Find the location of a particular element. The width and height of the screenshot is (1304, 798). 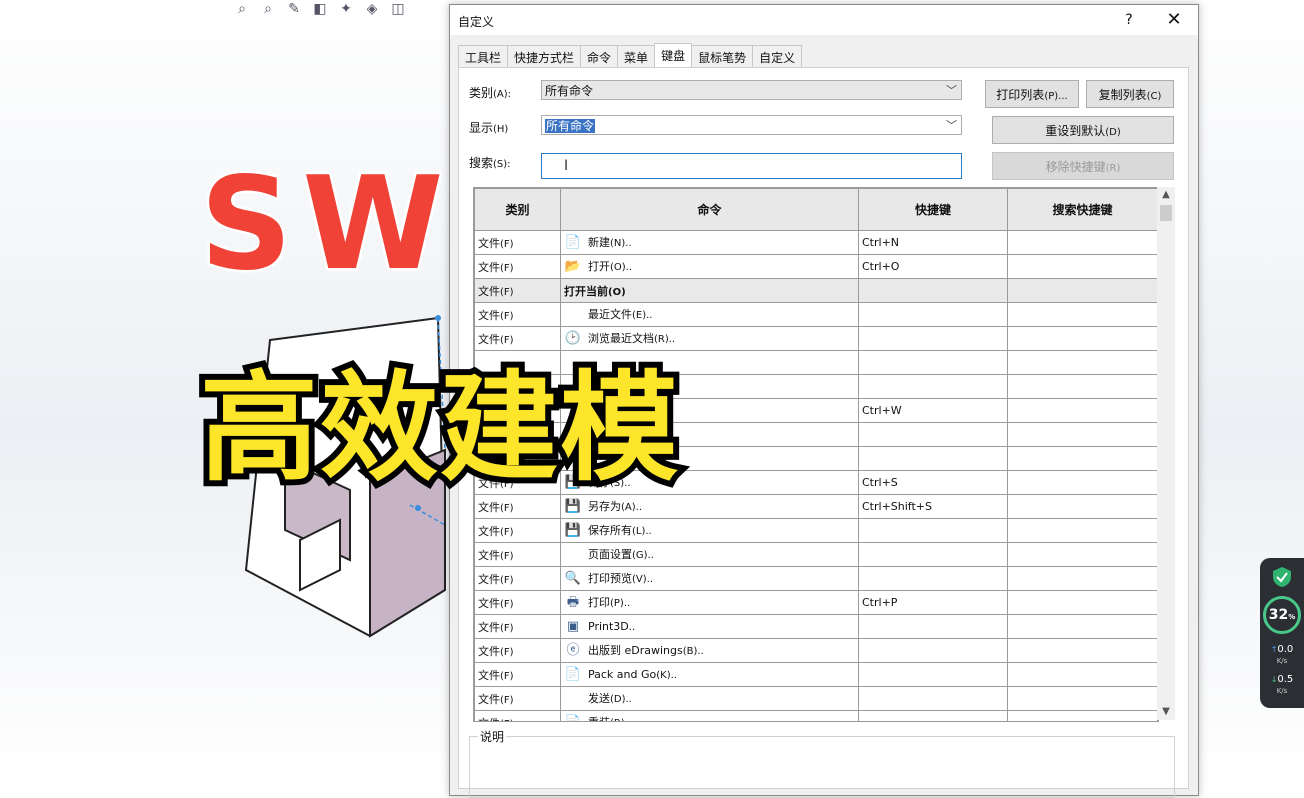

command-icon: ⓔ is located at coordinates (573, 650).